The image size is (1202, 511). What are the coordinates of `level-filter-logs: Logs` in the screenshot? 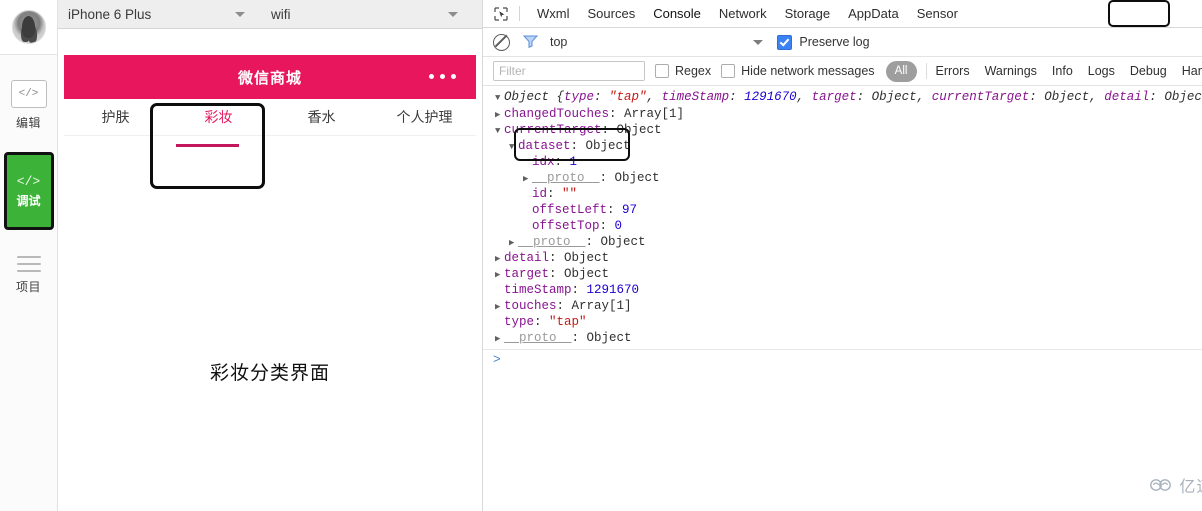 It's located at (1101, 71).